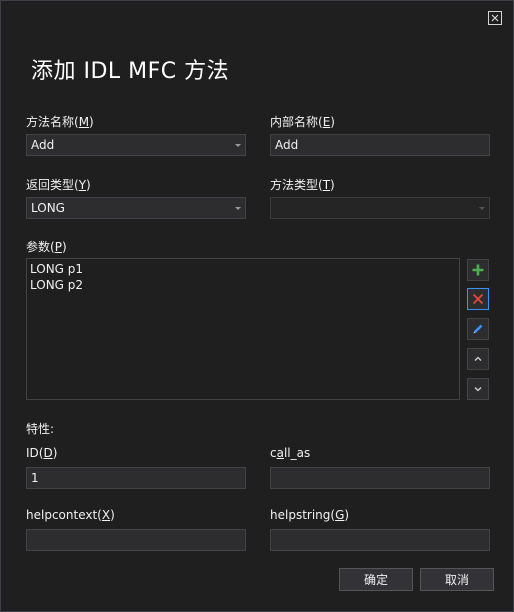  What do you see at coordinates (243, 285) in the screenshot?
I see `list-item: LONG p2` at bounding box center [243, 285].